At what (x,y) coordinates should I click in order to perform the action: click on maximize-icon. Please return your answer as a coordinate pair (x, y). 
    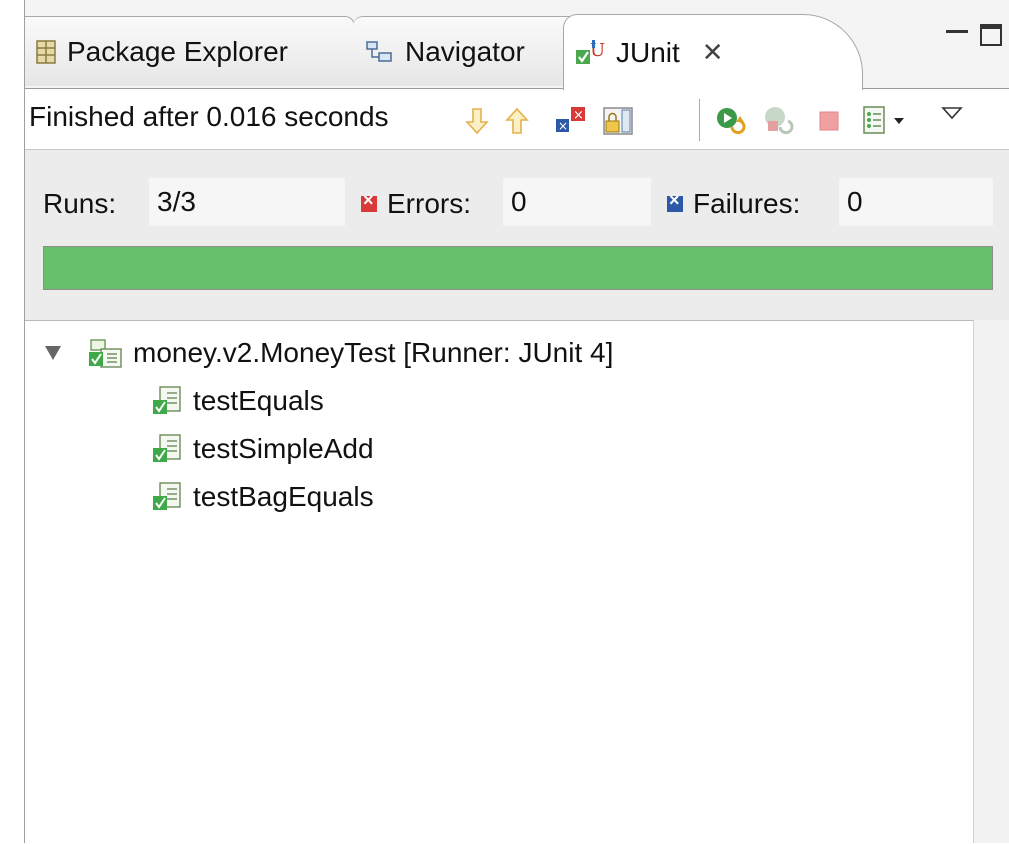
    Looking at the image, I should click on (991, 35).